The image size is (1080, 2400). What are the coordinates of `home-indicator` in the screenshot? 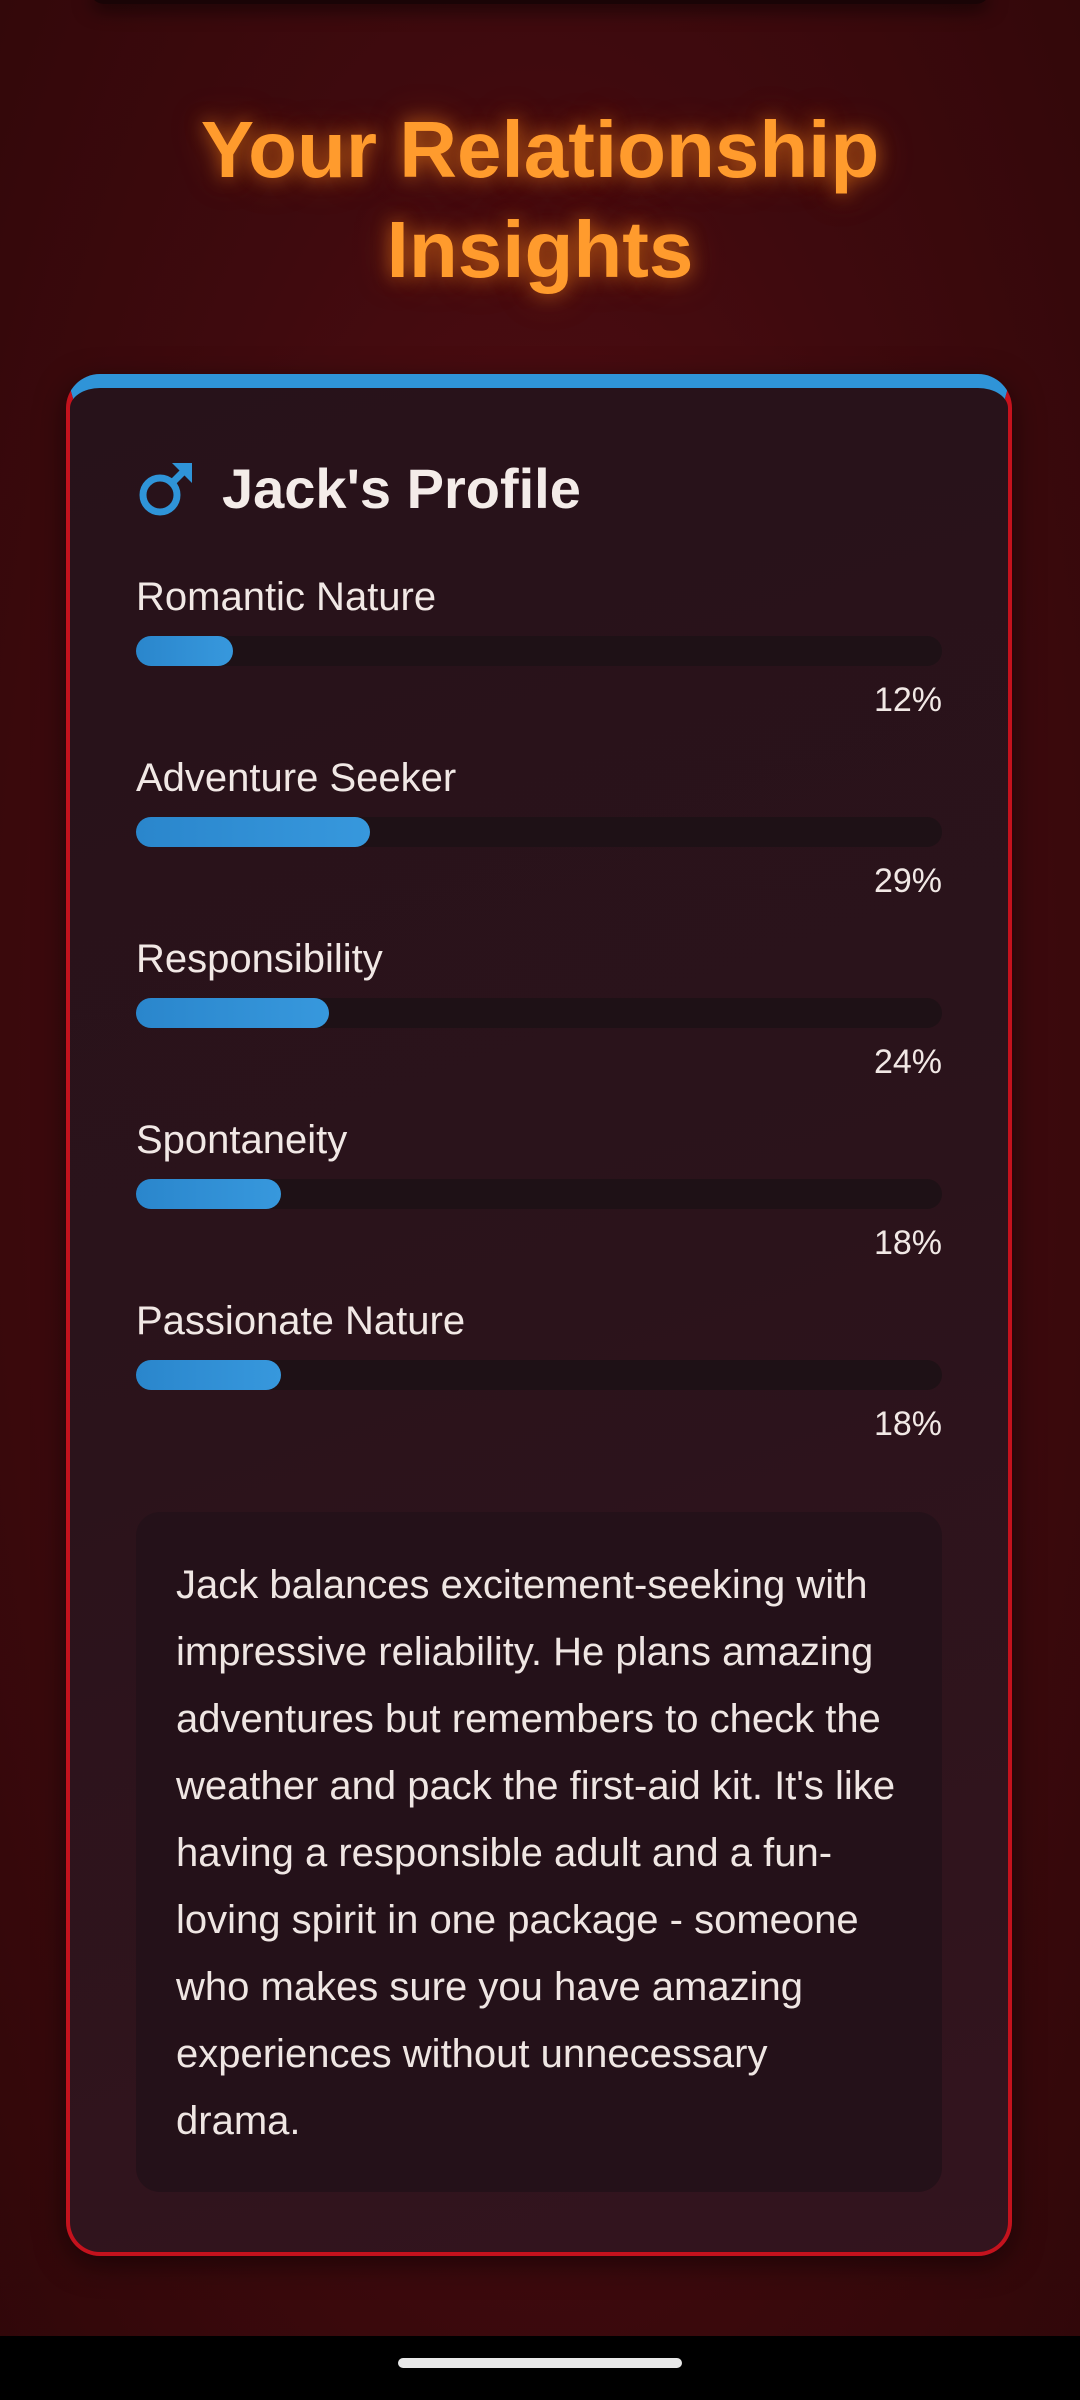 It's located at (540, 2363).